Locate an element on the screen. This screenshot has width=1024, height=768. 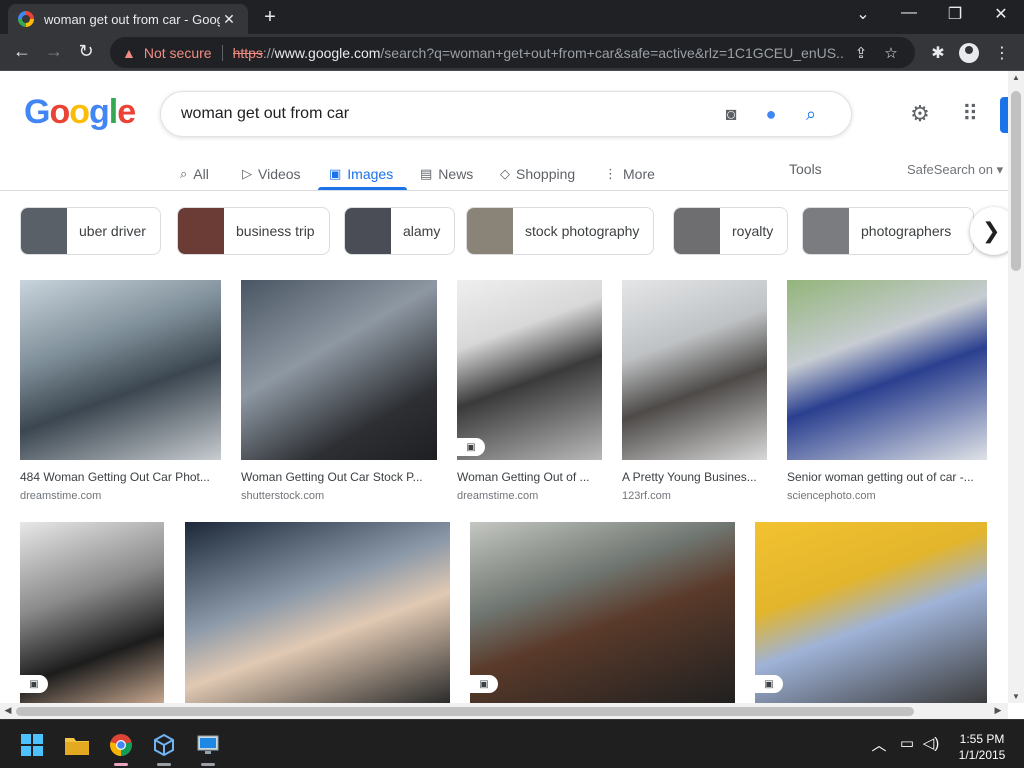
chip-thumbnail is located at coordinates (368, 231).